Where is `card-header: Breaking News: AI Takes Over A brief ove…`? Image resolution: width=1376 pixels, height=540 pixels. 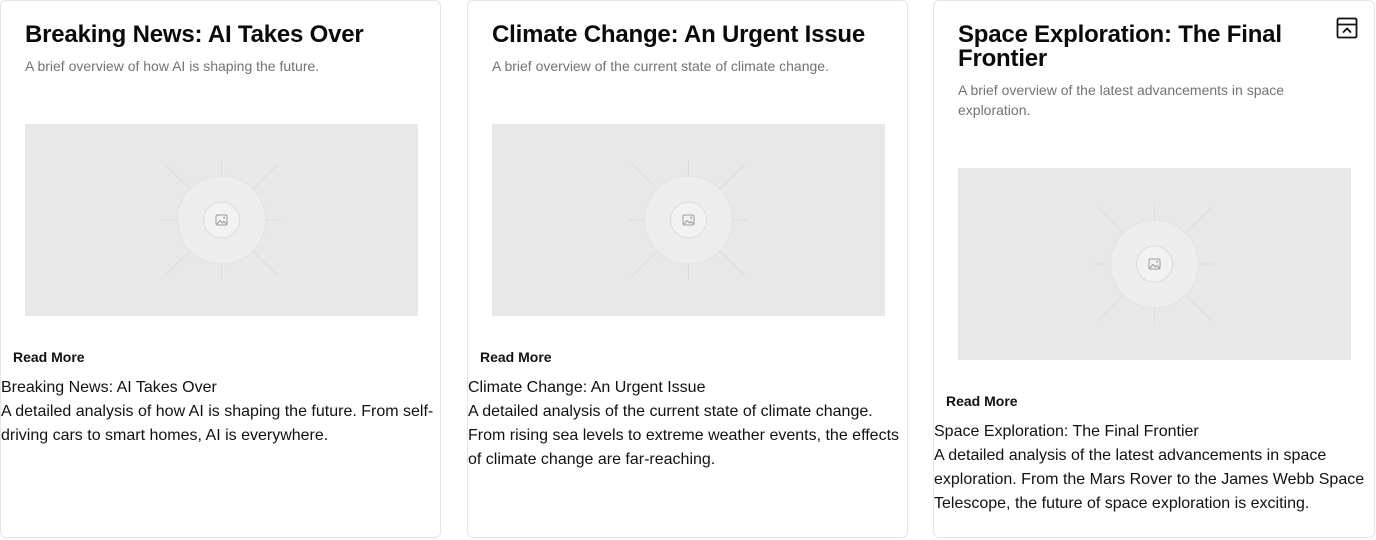
card-header: Breaking News: AI Takes Over A brief ove… is located at coordinates (220, 49).